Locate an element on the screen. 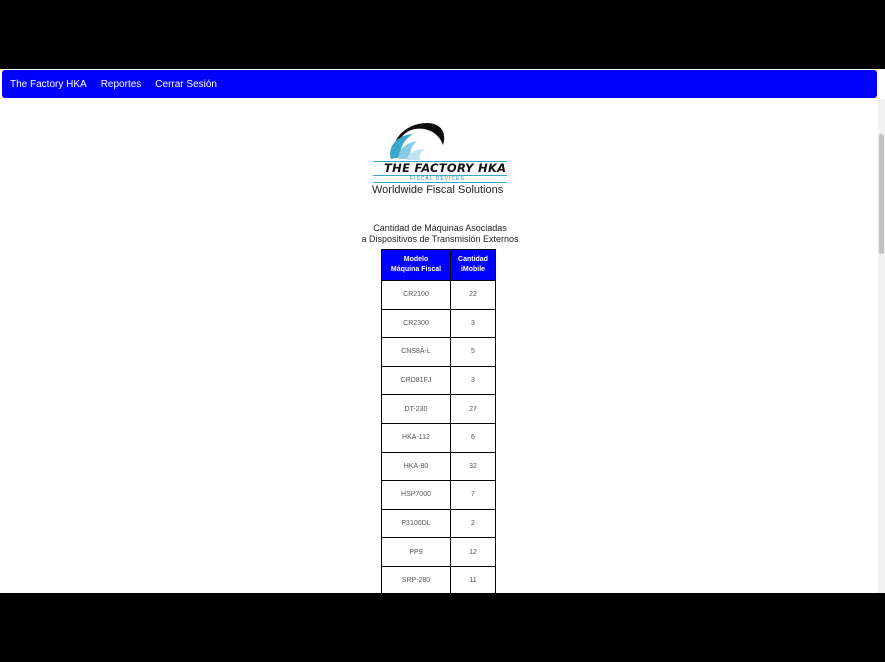 This screenshot has width=885, height=662. nav-brand-link: The Factory HKA is located at coordinates (48, 84).